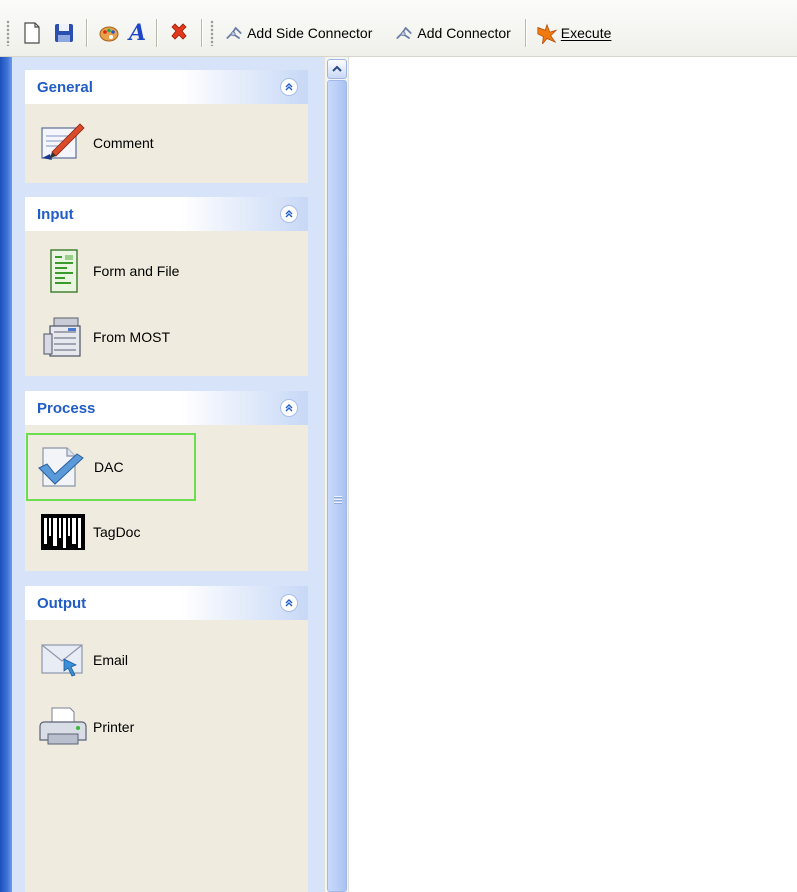  Describe the element at coordinates (166, 214) in the screenshot. I see `group-header-input: Input` at that location.